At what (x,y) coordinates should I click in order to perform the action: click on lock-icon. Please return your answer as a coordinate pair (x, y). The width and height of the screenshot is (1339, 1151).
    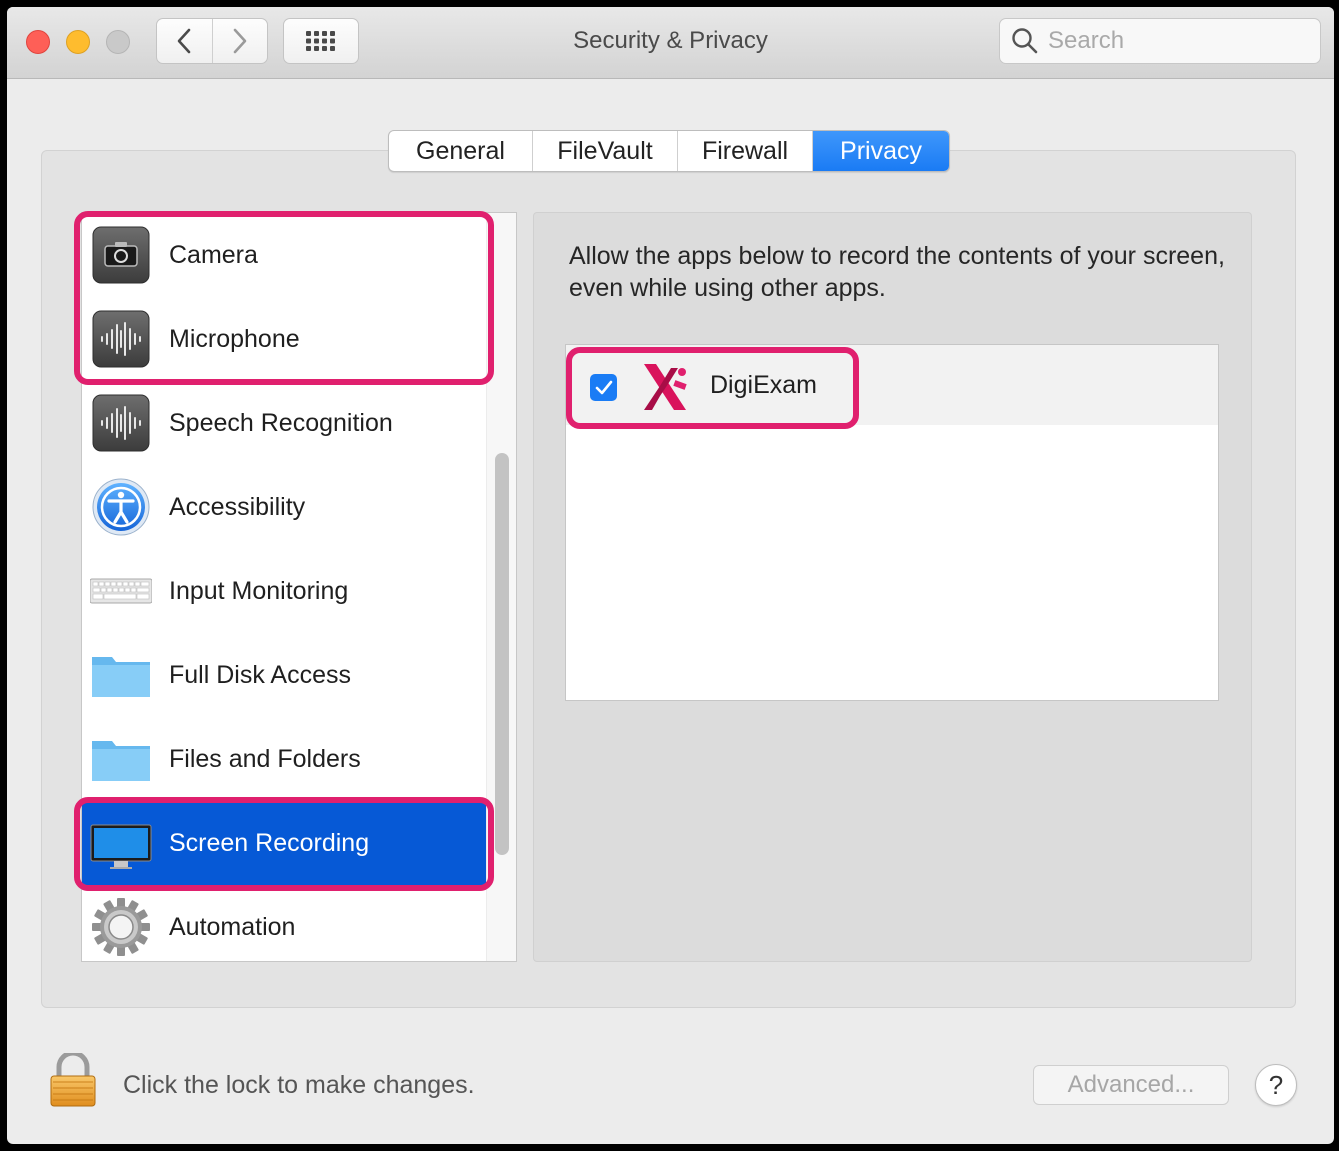
    Looking at the image, I should click on (73, 1081).